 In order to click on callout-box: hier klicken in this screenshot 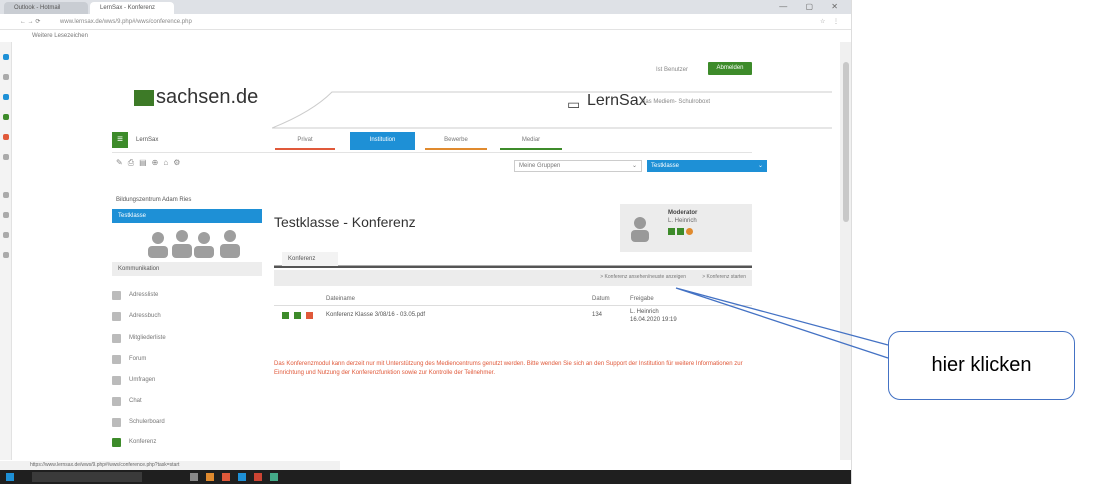, I will do `click(981, 365)`.